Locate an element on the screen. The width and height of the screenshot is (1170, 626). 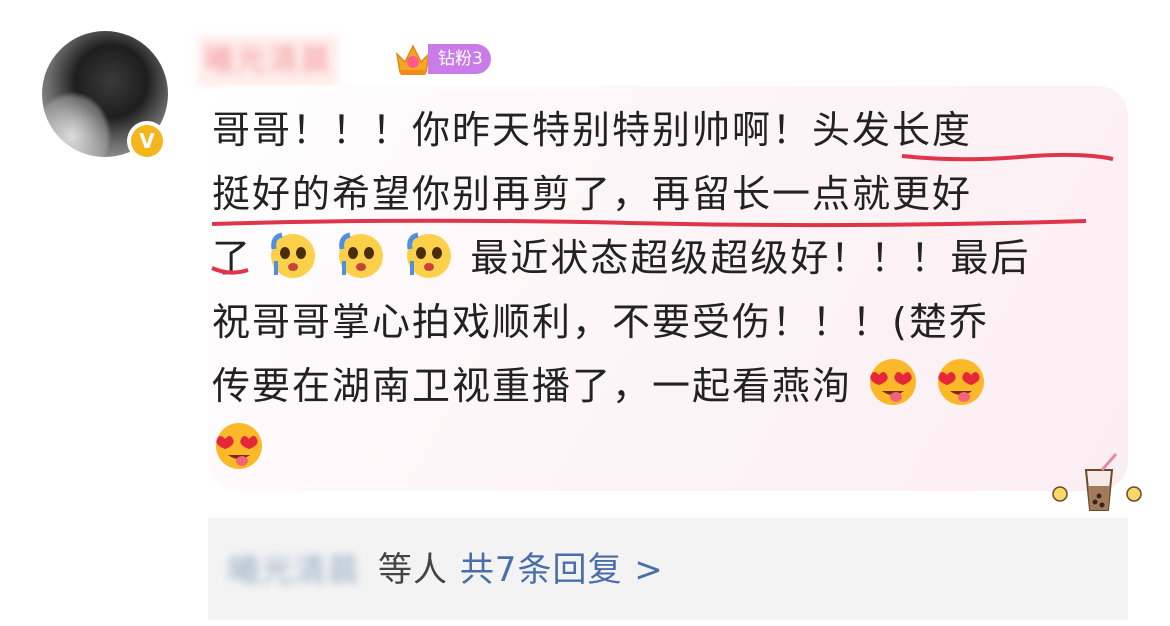
comment-line: 了 最近状态超级超级好！！！最后 is located at coordinates (662, 258).